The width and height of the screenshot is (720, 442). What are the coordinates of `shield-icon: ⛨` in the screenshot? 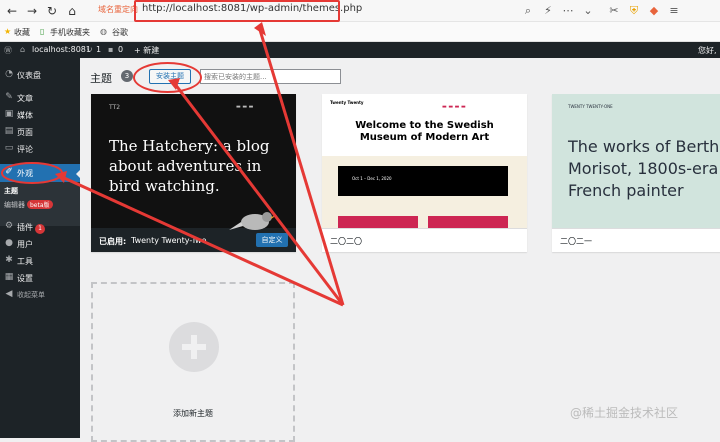 It's located at (634, 11).